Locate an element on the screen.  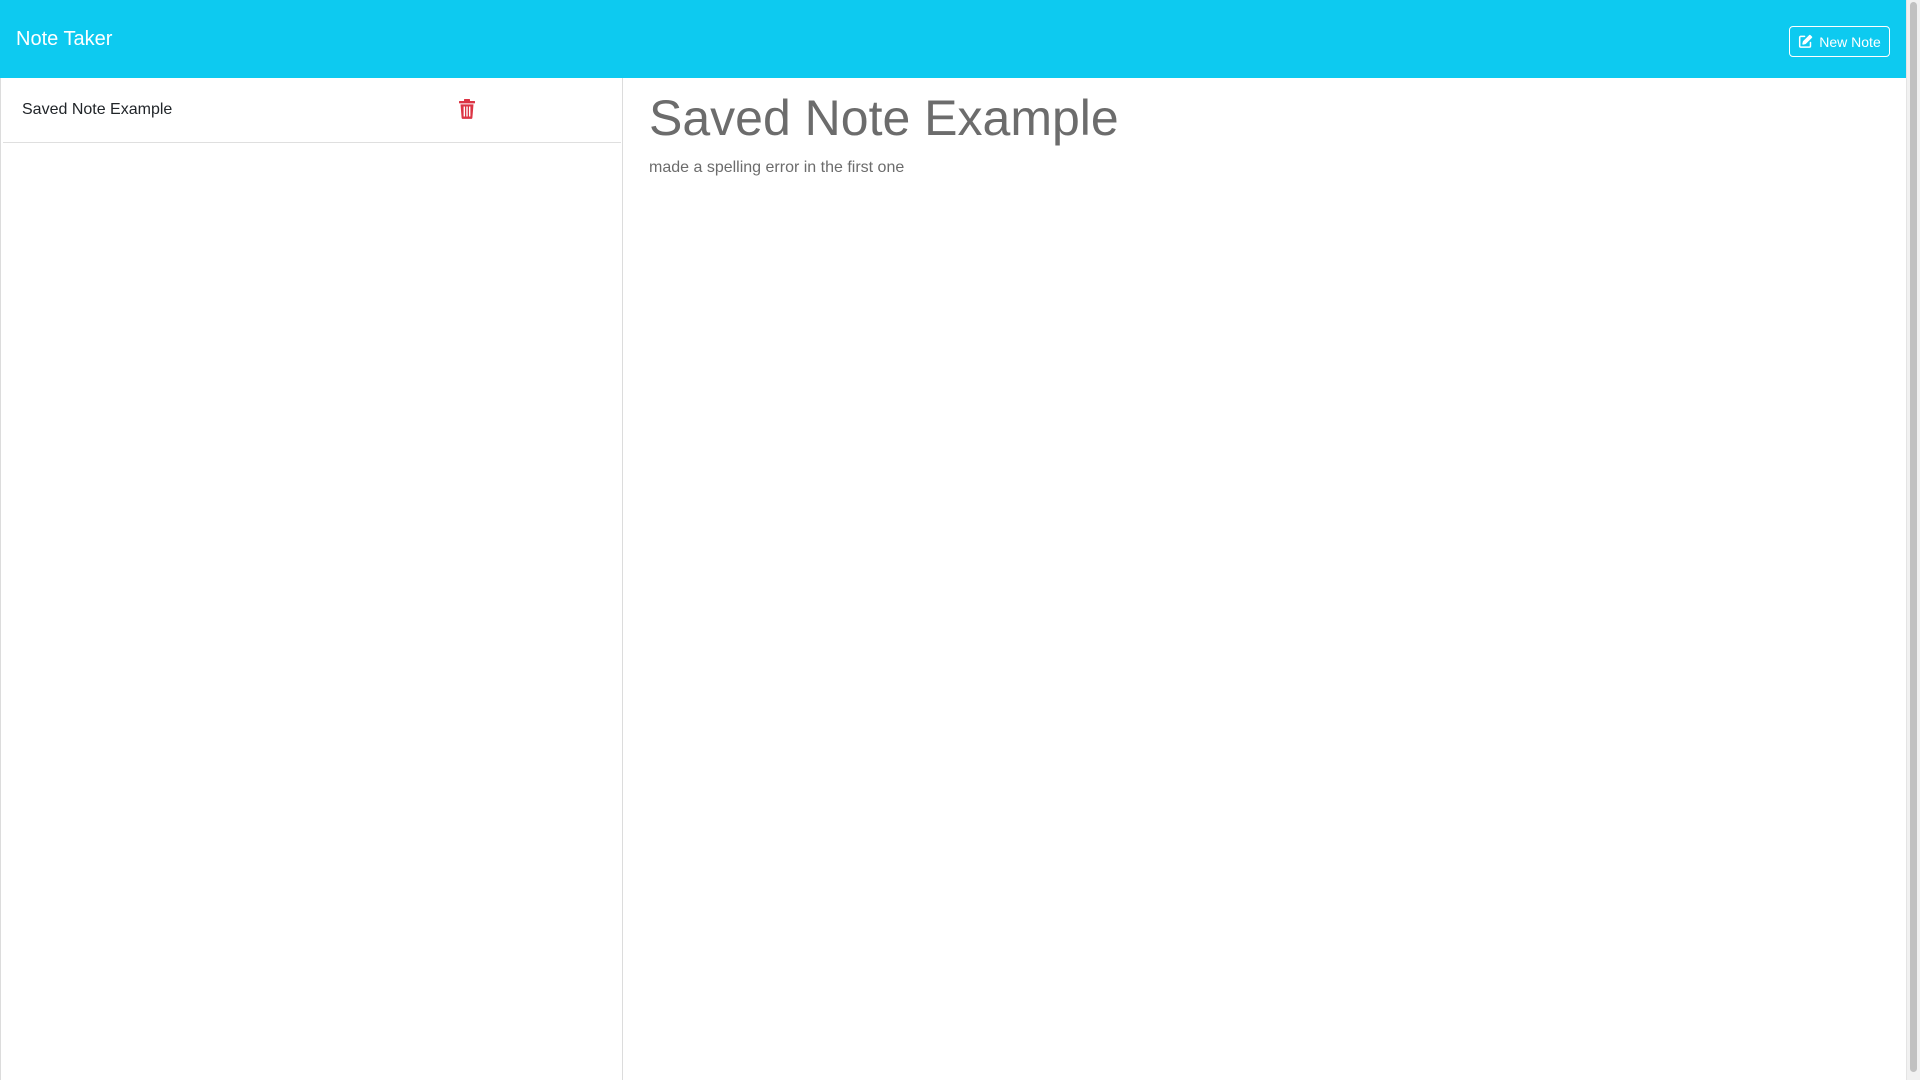
page-scrollbar is located at coordinates (1913, 540).